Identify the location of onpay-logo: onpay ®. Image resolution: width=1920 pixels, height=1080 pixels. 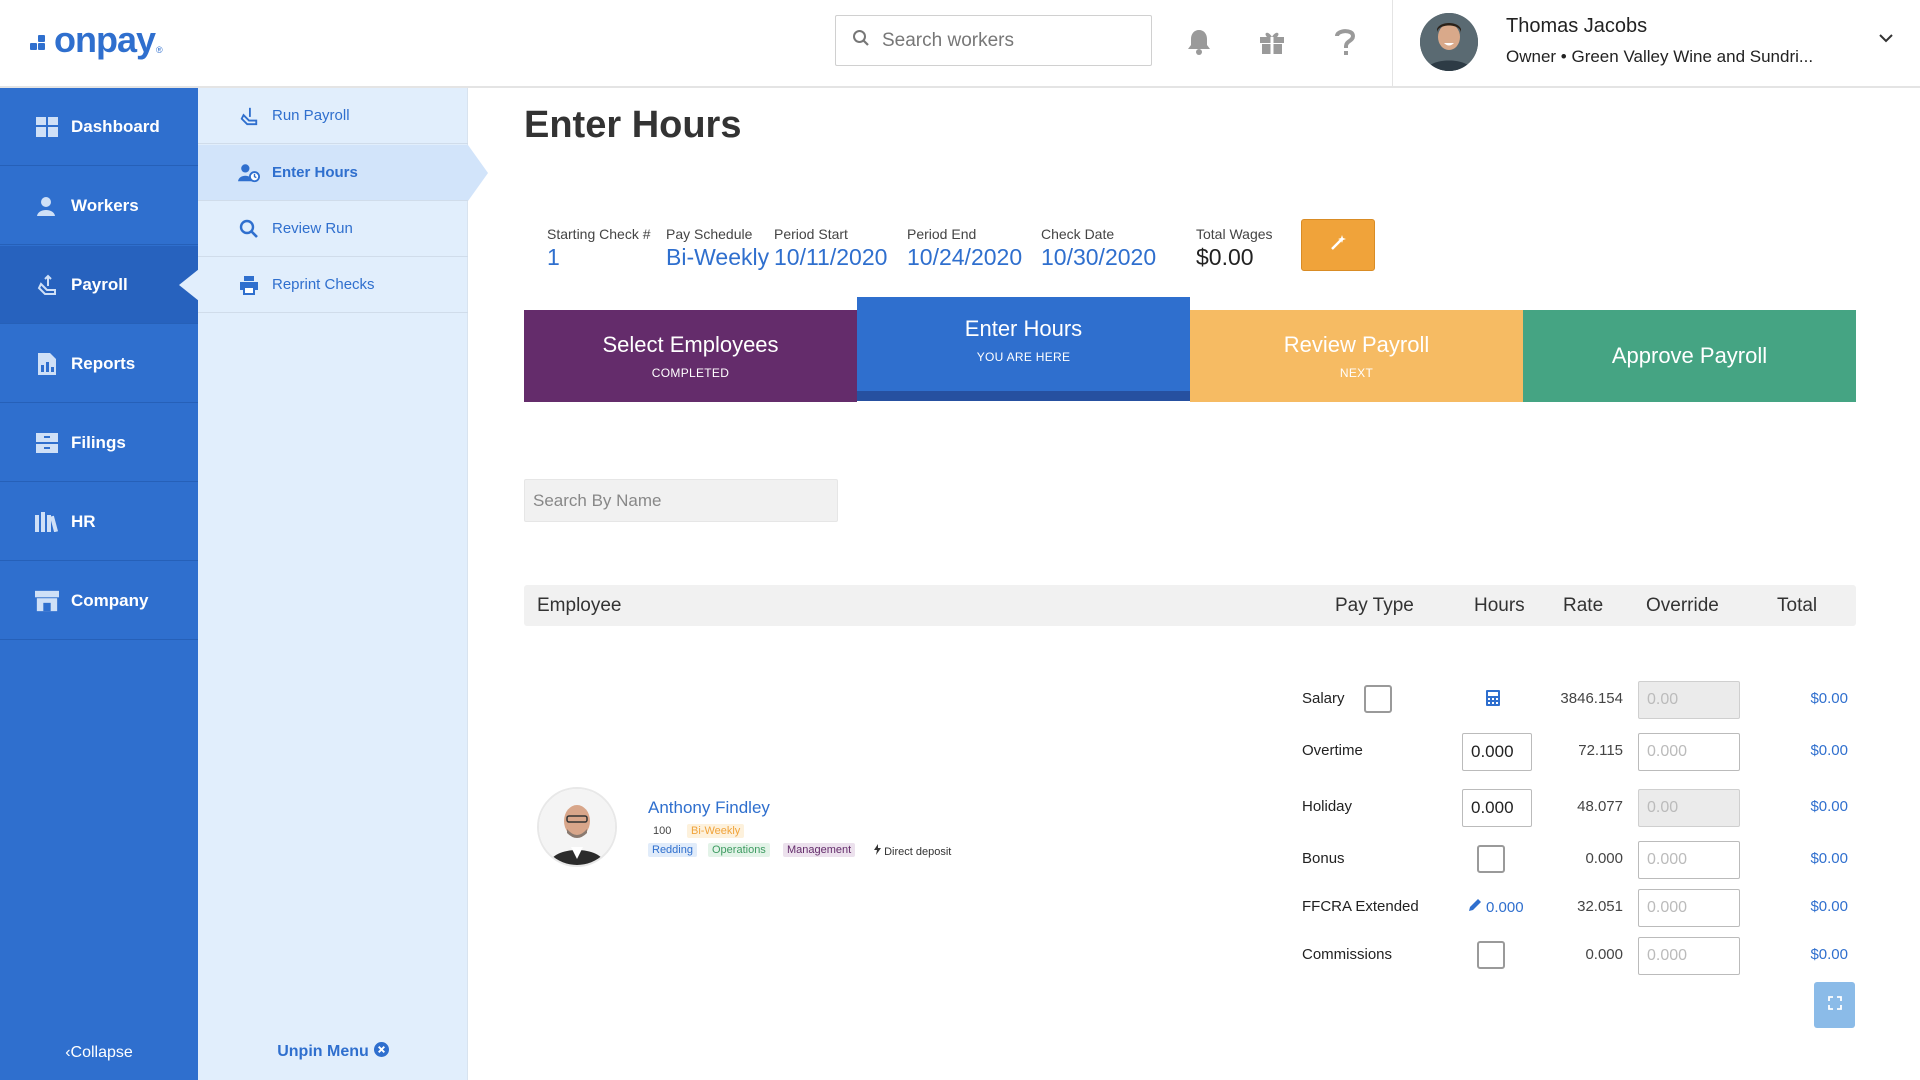
(96, 40).